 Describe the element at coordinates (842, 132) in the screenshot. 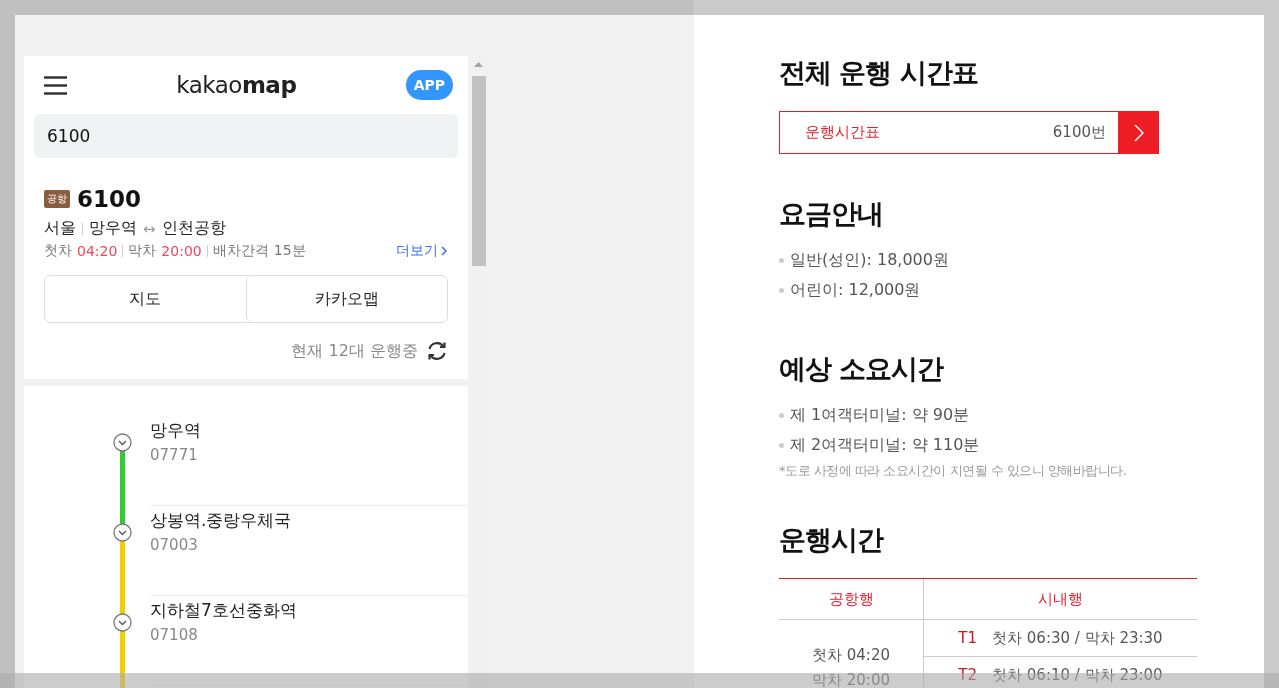

I see `timetable-label: 운행시간표` at that location.